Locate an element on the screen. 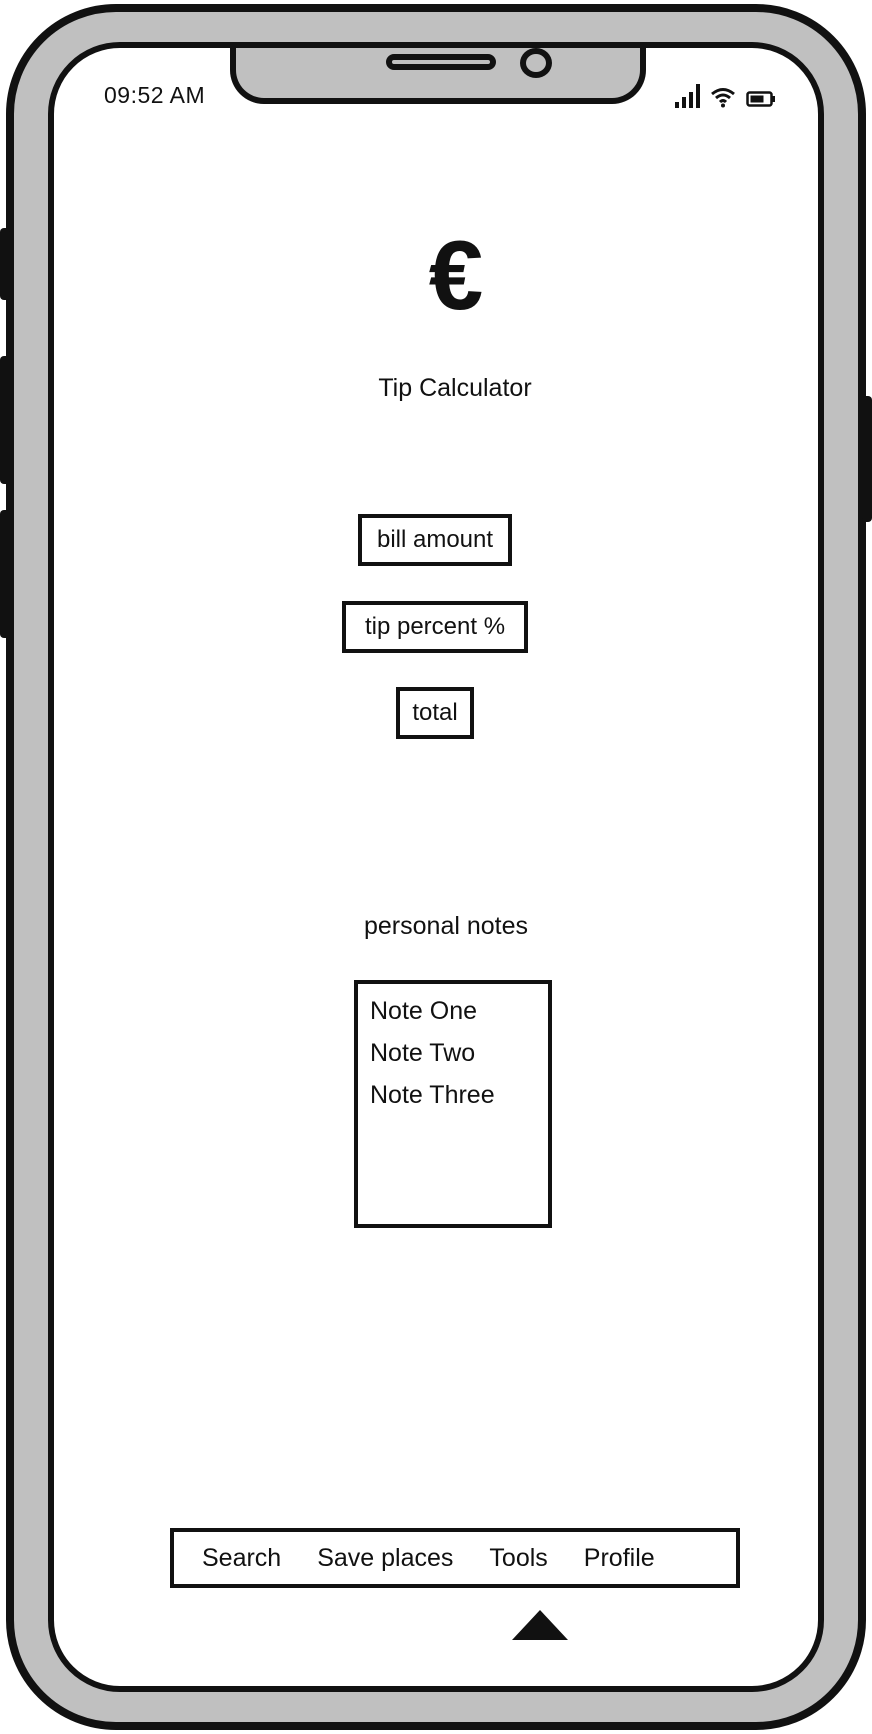 This screenshot has width=872, height=1734. notes-label: personal notes is located at coordinates (446, 926).